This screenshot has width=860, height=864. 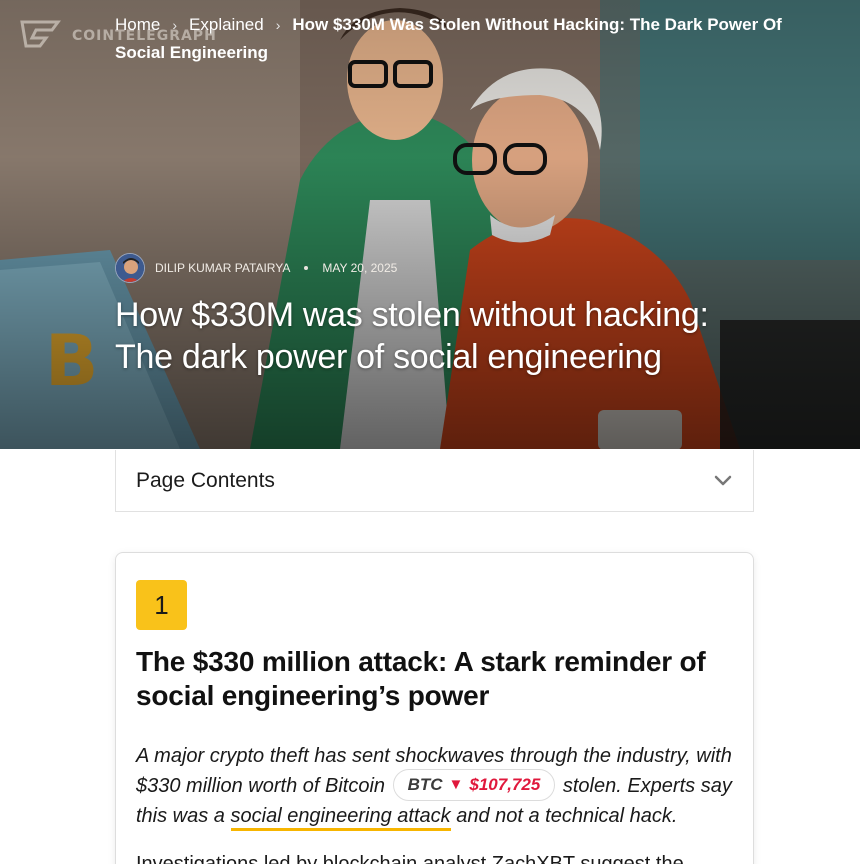 What do you see at coordinates (360, 268) in the screenshot?
I see `publish-date: MAY 20, 2025` at bounding box center [360, 268].